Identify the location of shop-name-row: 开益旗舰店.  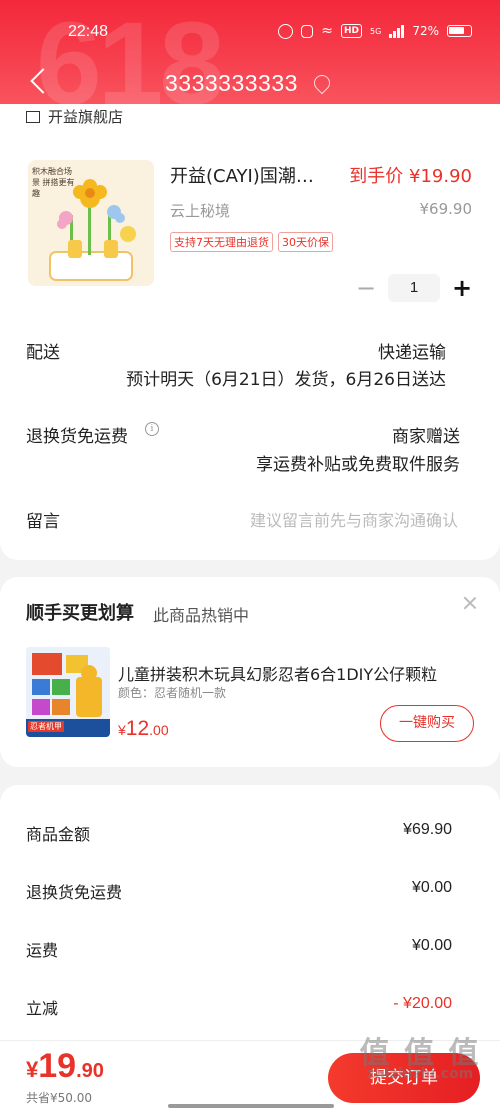
(74, 116).